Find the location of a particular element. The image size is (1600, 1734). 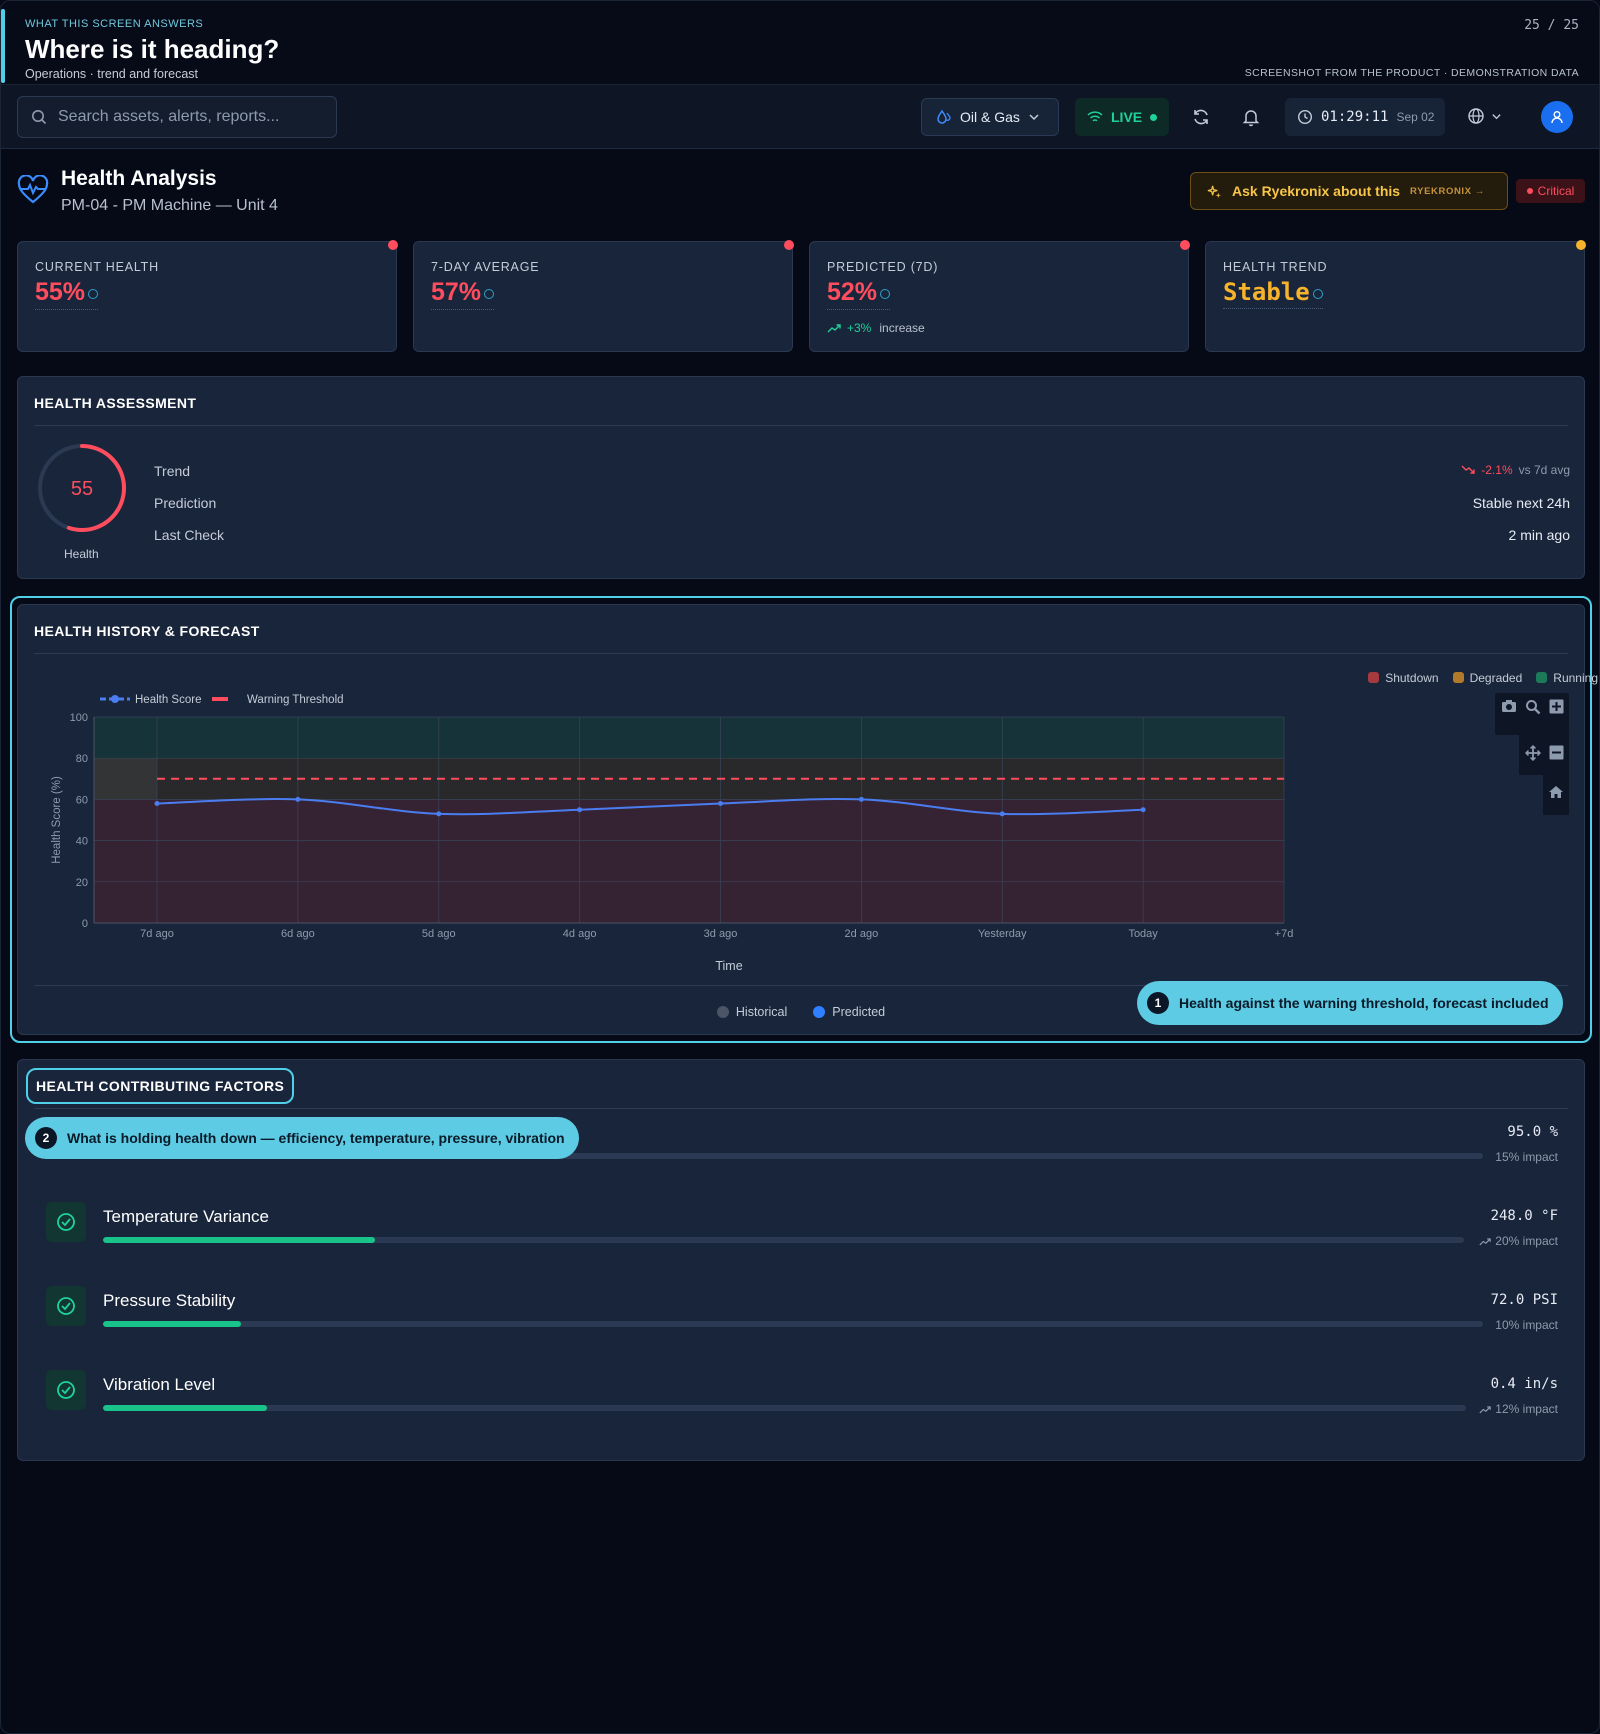

callout-number: 2 is located at coordinates (46, 1138).